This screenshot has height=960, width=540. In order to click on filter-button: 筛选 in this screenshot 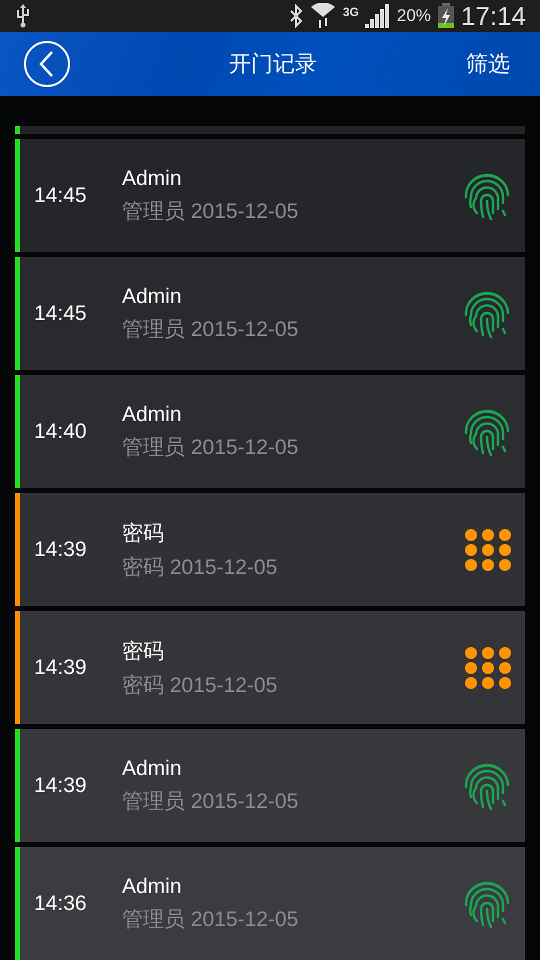, I will do `click(488, 64)`.